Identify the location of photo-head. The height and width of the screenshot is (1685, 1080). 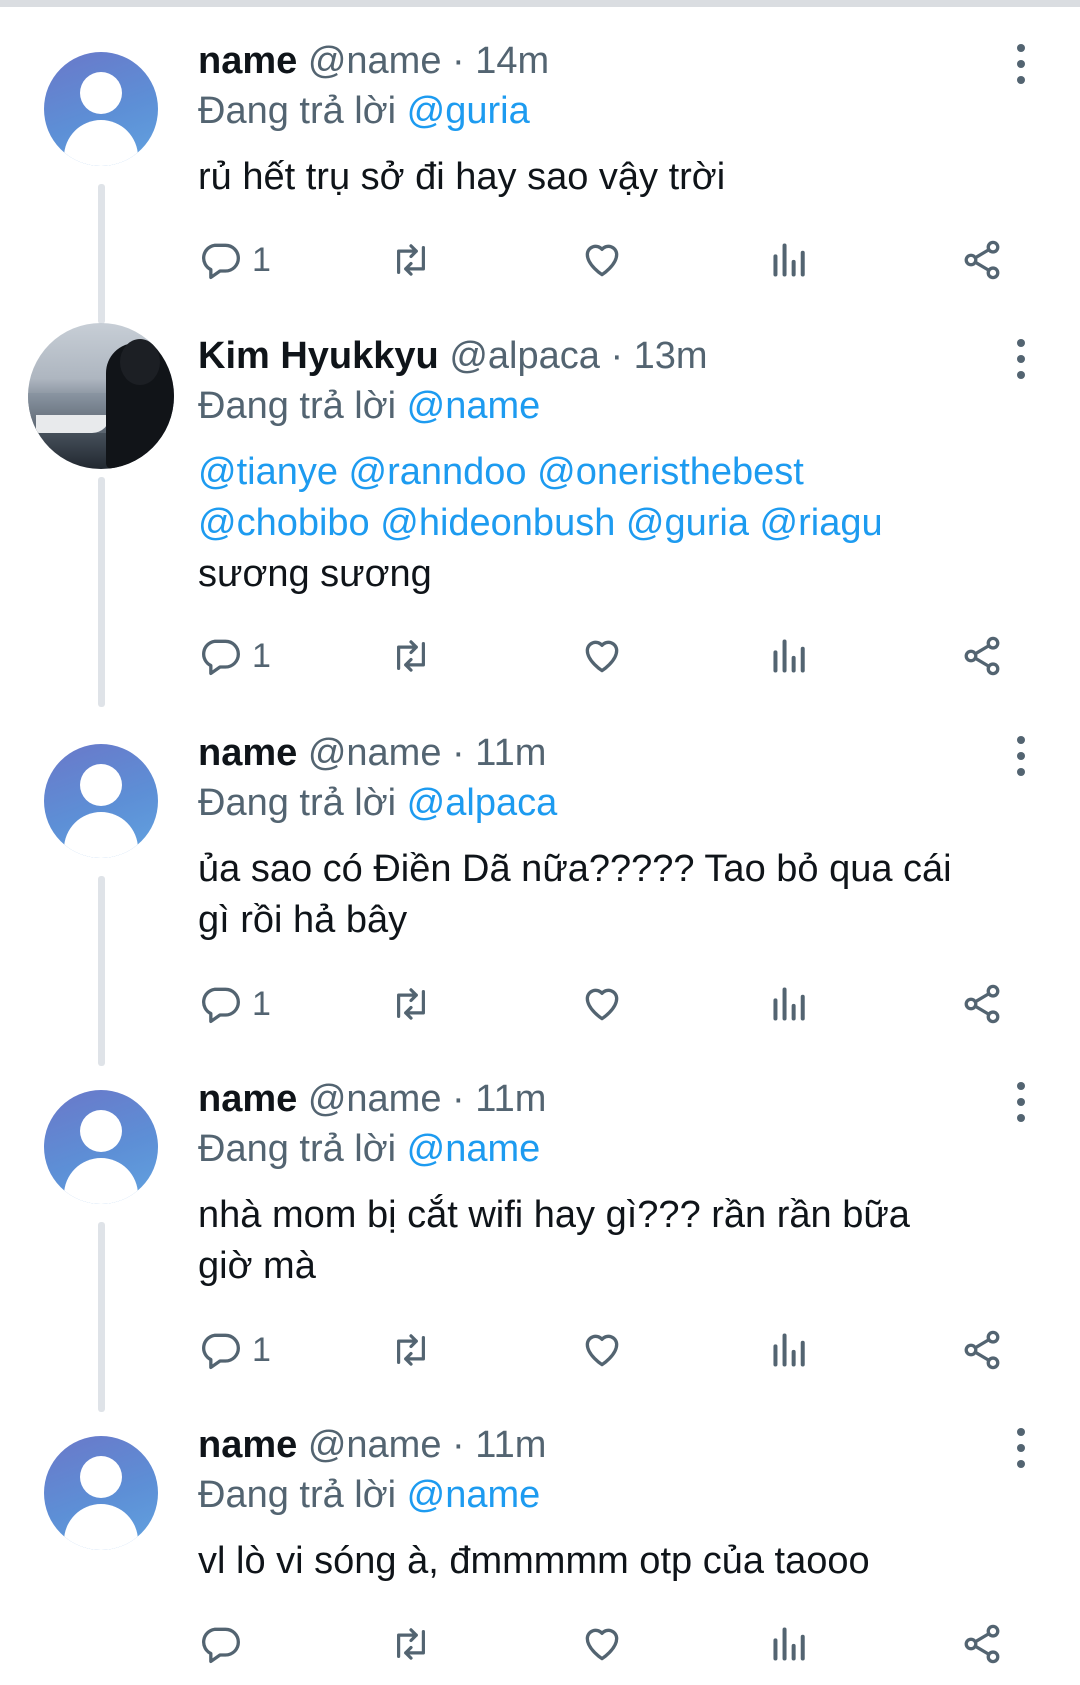
(140, 362).